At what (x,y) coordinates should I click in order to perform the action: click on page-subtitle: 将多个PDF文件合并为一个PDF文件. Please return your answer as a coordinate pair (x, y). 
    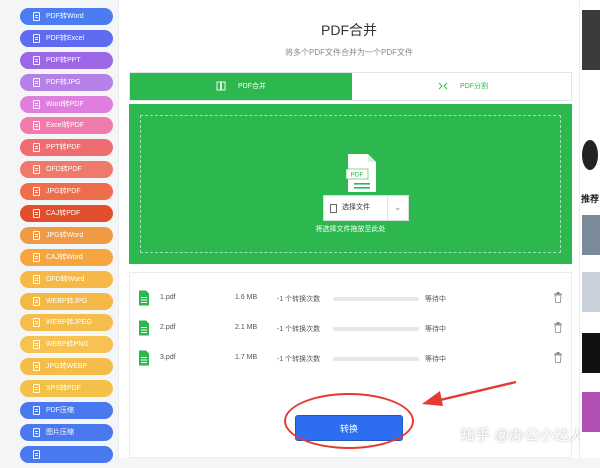
    Looking at the image, I should click on (349, 52).